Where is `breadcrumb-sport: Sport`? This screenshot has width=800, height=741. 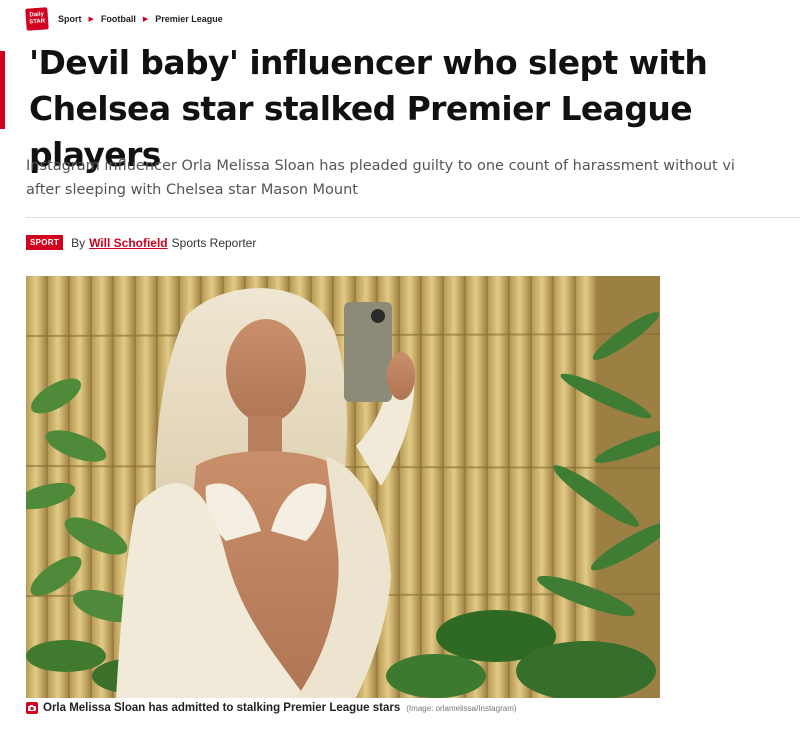
breadcrumb-sport: Sport is located at coordinates (70, 19).